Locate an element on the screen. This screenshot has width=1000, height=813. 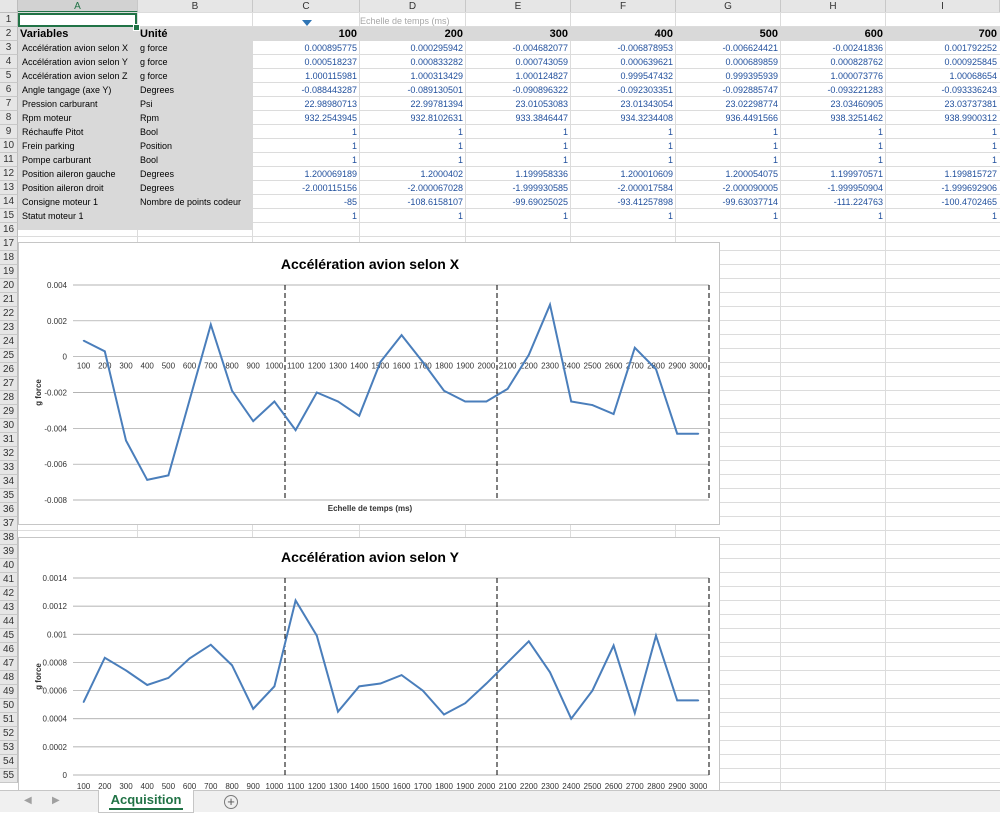
row-header-26: 26 is located at coordinates (9, 370).